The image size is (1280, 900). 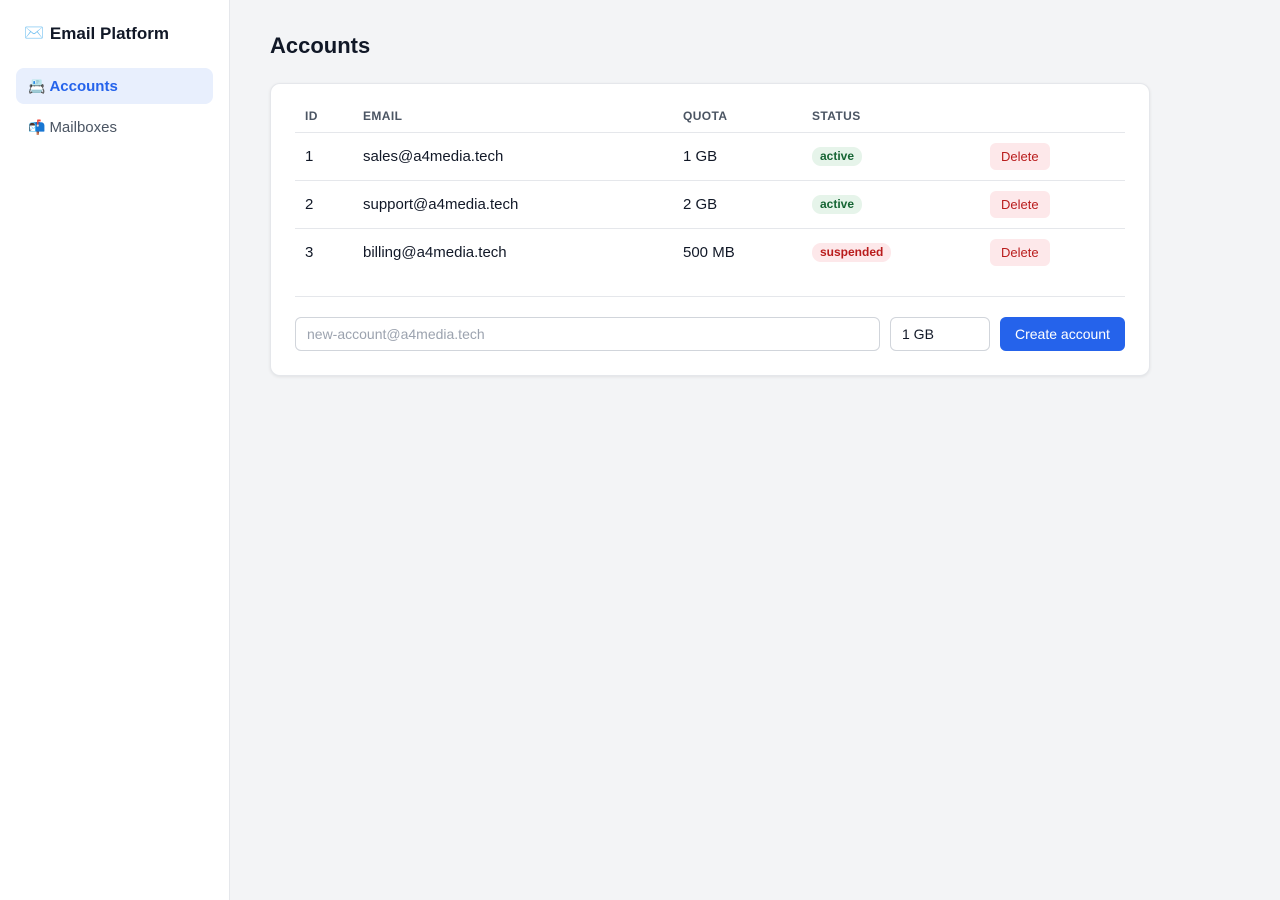 What do you see at coordinates (34, 33) in the screenshot?
I see `envelope-icon: ✉️` at bounding box center [34, 33].